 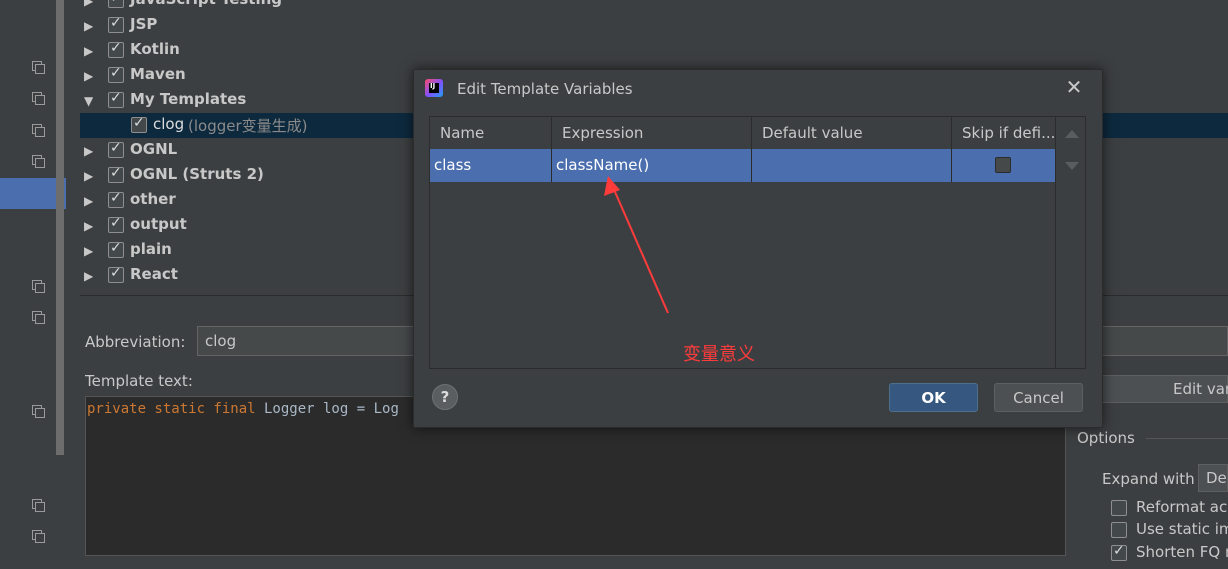 I want to click on reformat-option: Reformat acc, so click(x=1169, y=508).